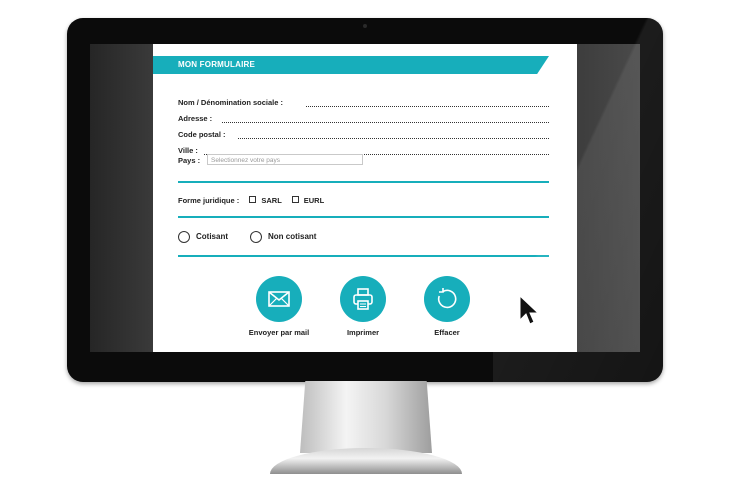 This screenshot has width=730, height=493. Describe the element at coordinates (209, 200) in the screenshot. I see `legal-form-label: Forme juridique :` at that location.